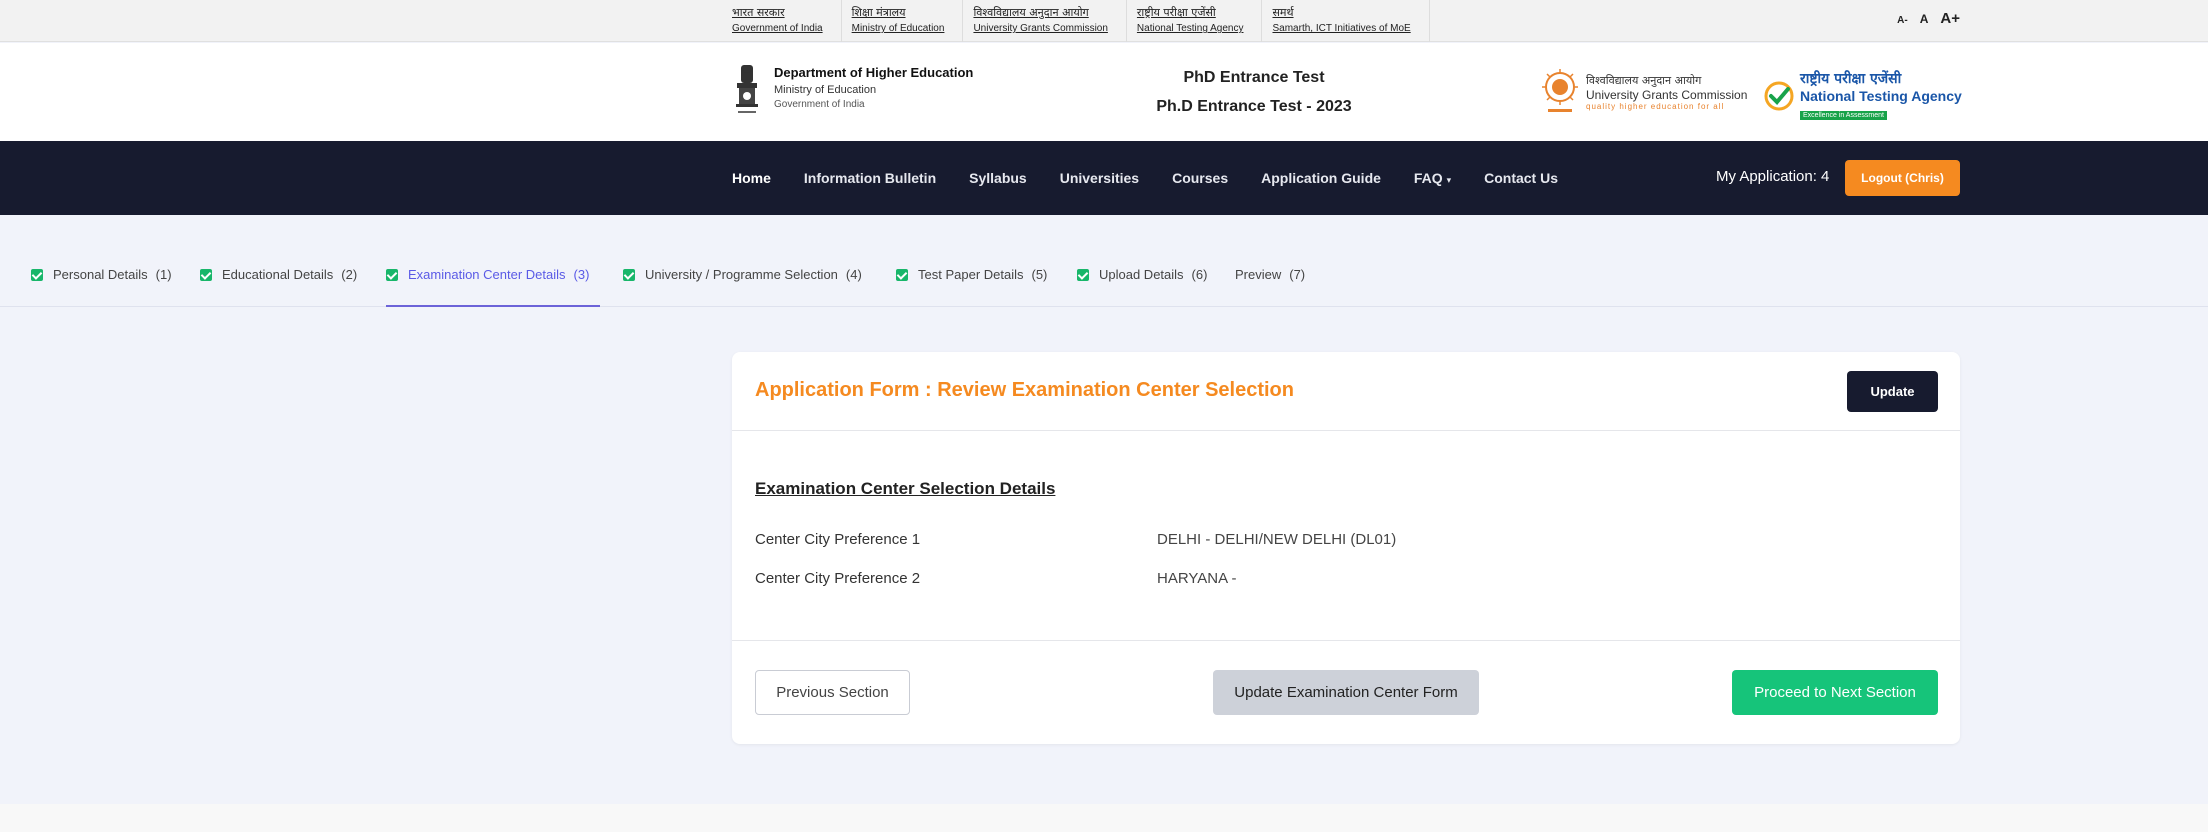 This screenshot has height=832, width=2208. Describe the element at coordinates (1902, 20) in the screenshot. I see `font-decrease-button: A-` at that location.